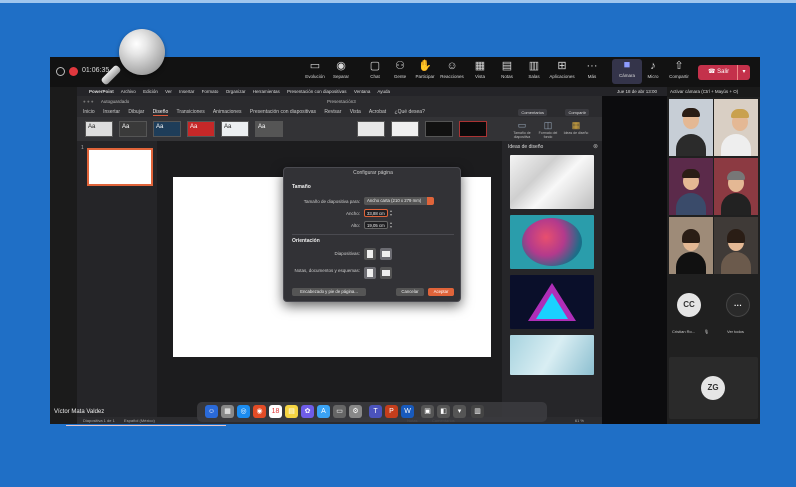 The height and width of the screenshot is (487, 796). Describe the element at coordinates (679, 70) in the screenshot. I see `toolbar-item-share: ⇧ Compartir` at that location.